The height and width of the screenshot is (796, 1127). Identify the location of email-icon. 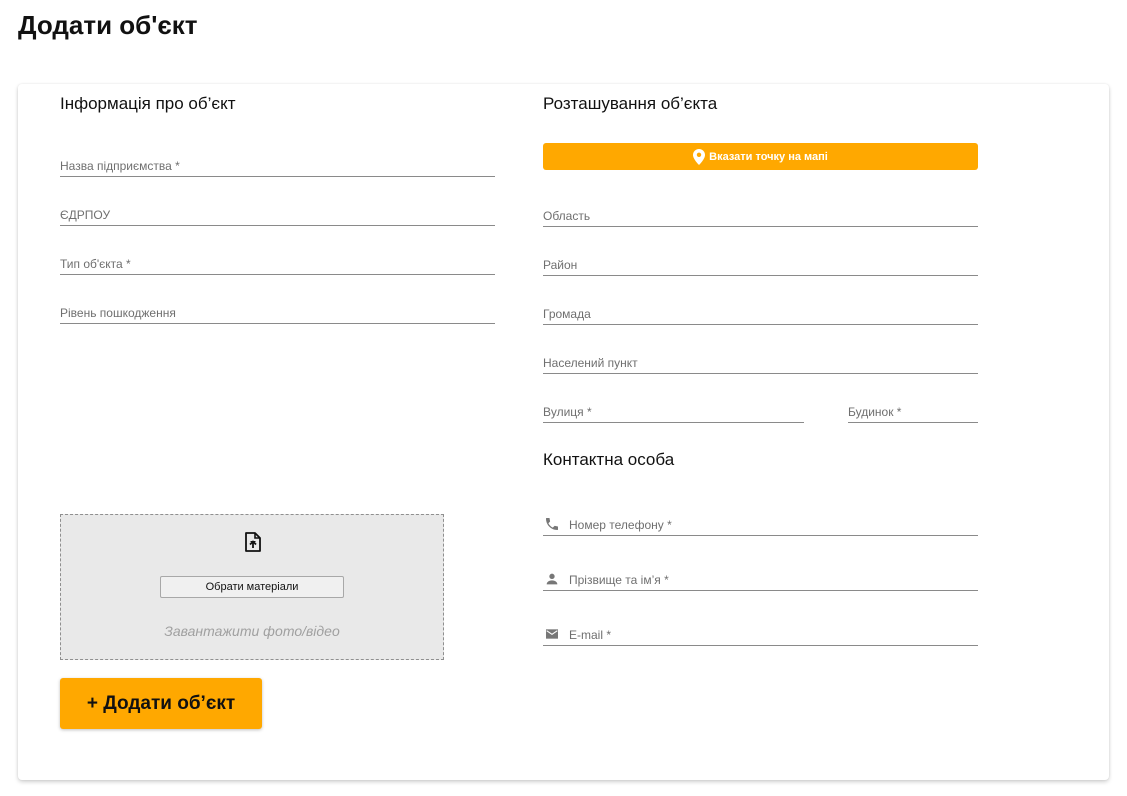
(552, 634).